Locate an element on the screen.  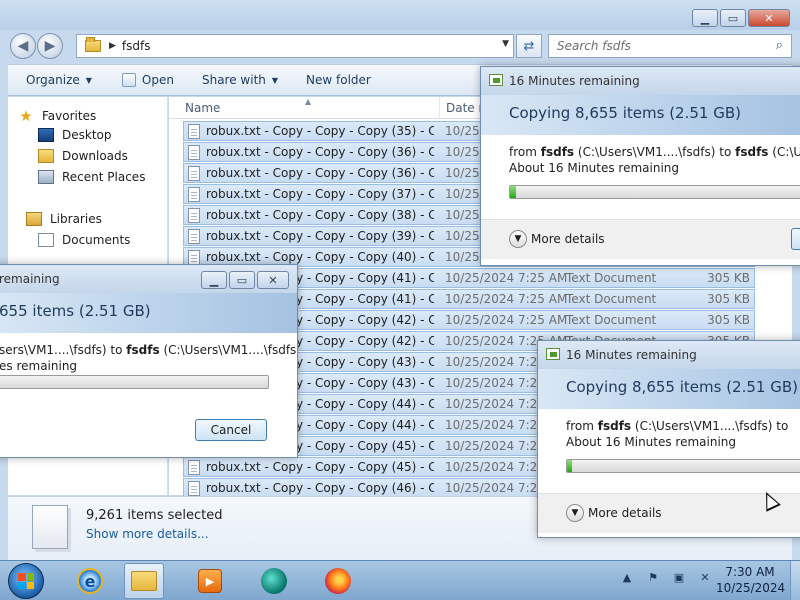
dialog-heading: Copying 8,655 items (2.51 GB) is located at coordinates (682, 387).